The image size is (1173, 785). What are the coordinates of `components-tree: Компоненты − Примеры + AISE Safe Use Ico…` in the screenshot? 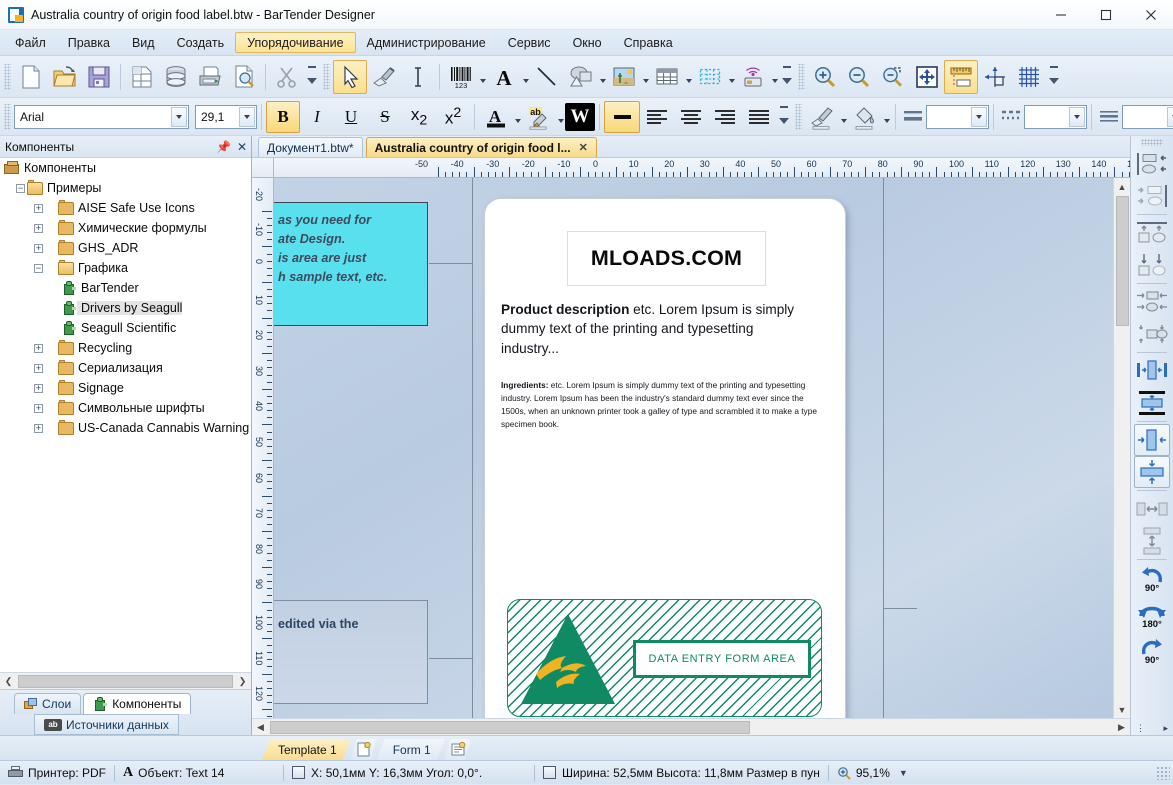 It's located at (125, 415).